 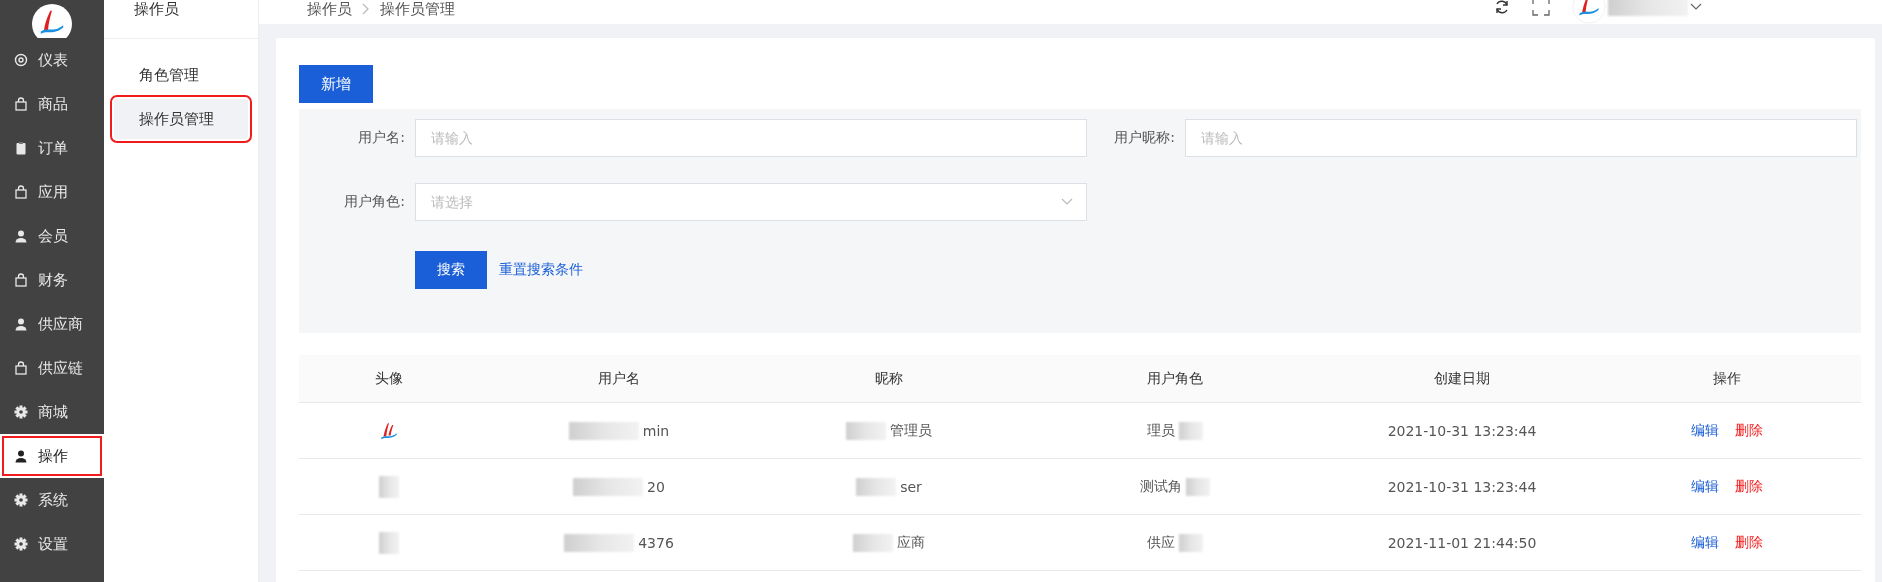 I want to click on sidebar-item: 供应商, so click(x=52, y=324).